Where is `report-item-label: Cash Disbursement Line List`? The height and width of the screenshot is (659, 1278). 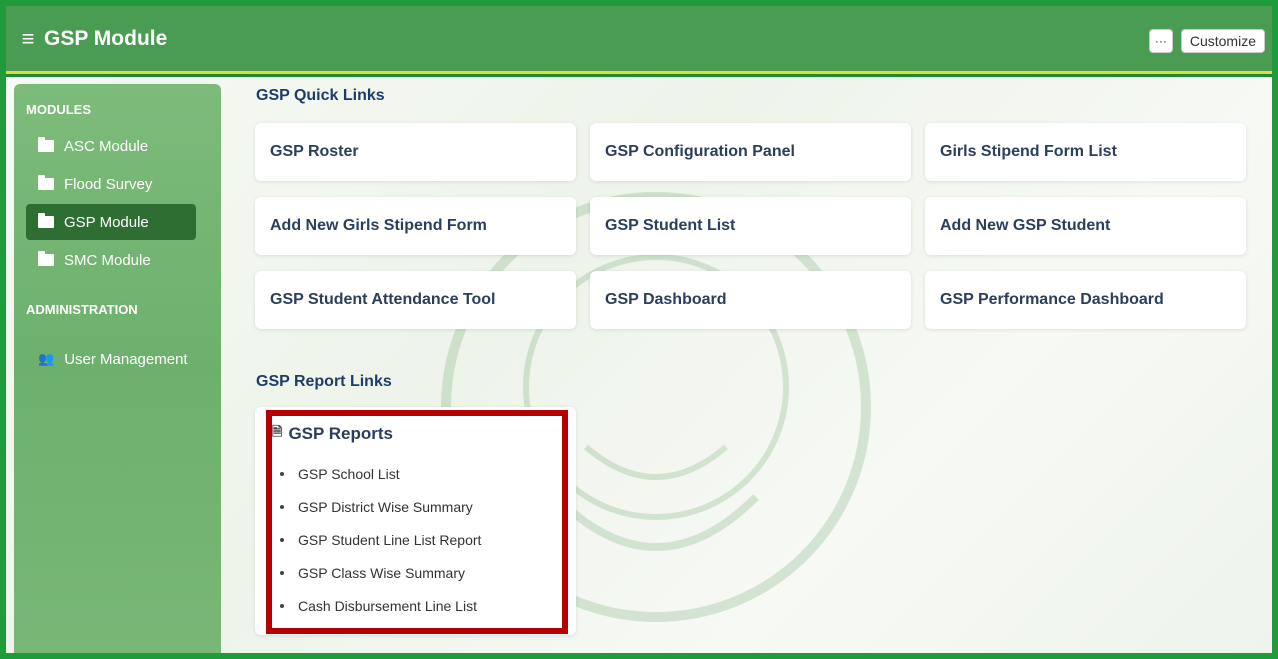 report-item-label: Cash Disbursement Line List is located at coordinates (387, 606).